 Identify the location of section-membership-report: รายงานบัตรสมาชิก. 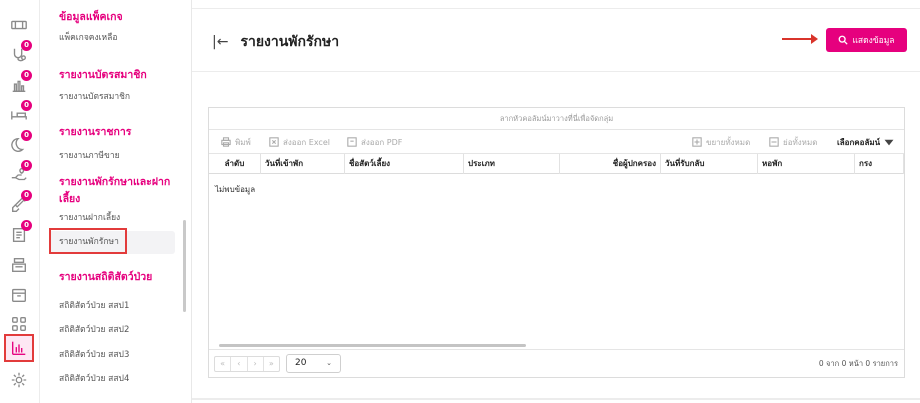
(103, 75).